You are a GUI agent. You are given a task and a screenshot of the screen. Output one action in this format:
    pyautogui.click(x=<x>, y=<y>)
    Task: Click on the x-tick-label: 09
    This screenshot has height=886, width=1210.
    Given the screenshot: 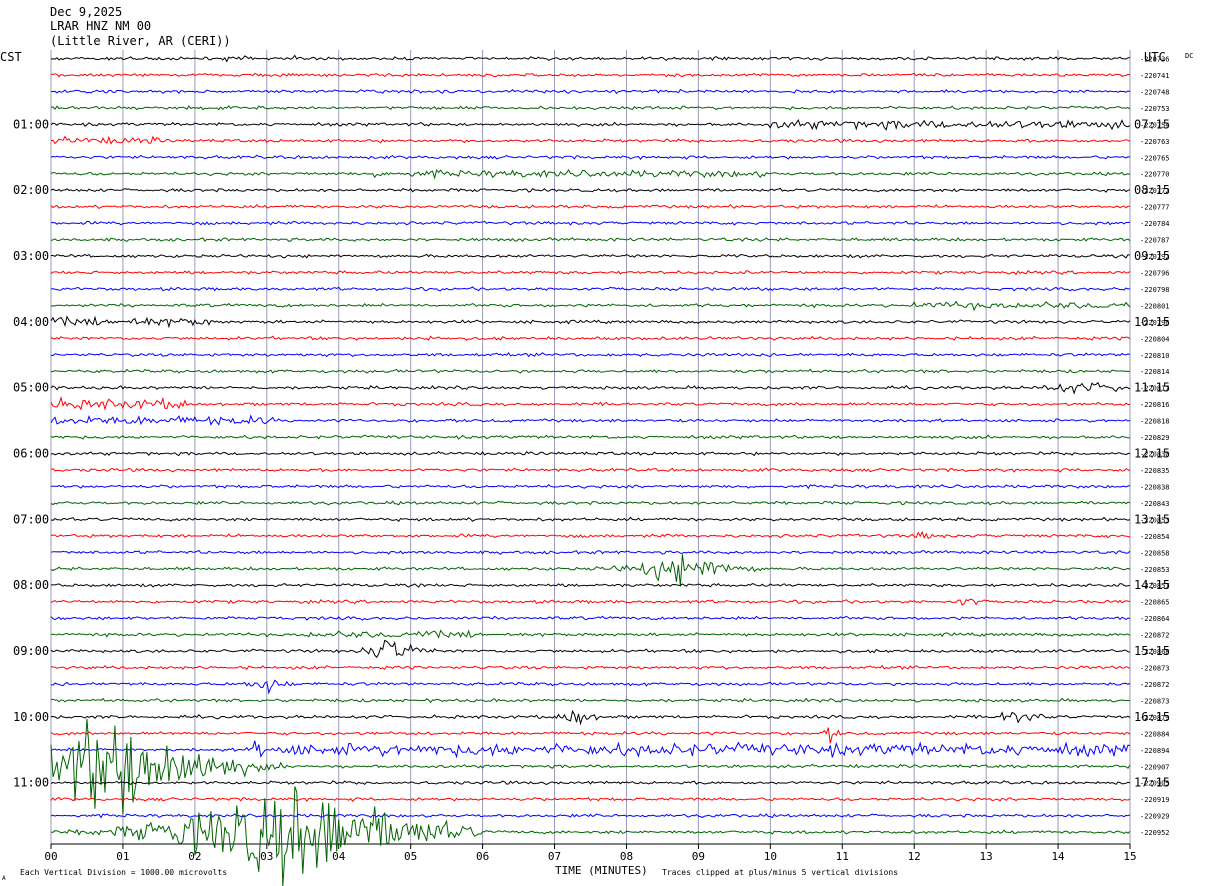 What is the action you would take?
    pyautogui.click(x=698, y=856)
    